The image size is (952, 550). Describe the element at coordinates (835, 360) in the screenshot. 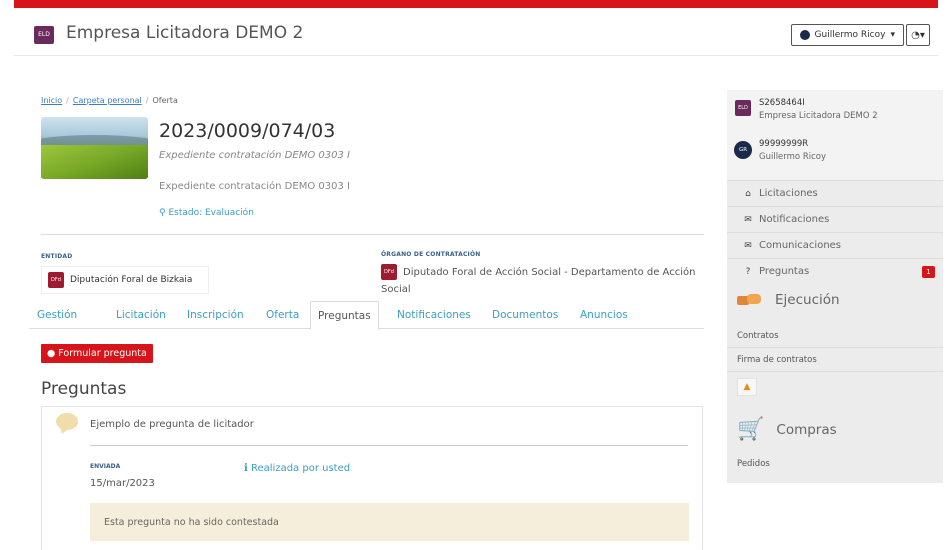

I see `sidebar-item-firma-contratos: Firma de contratos` at that location.